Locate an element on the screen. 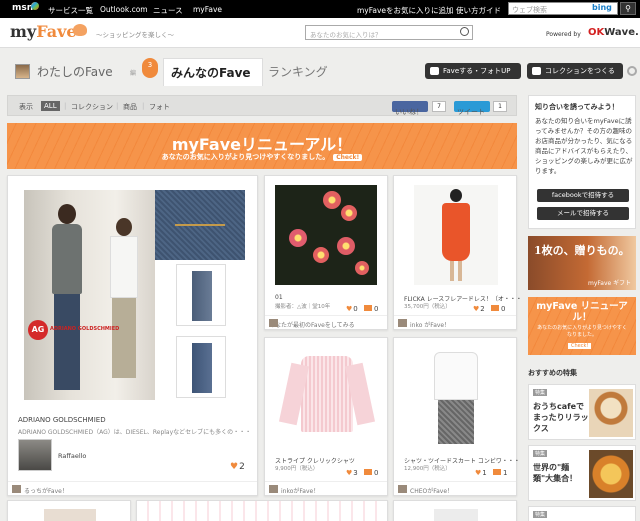  noodles-photo is located at coordinates (611, 474).